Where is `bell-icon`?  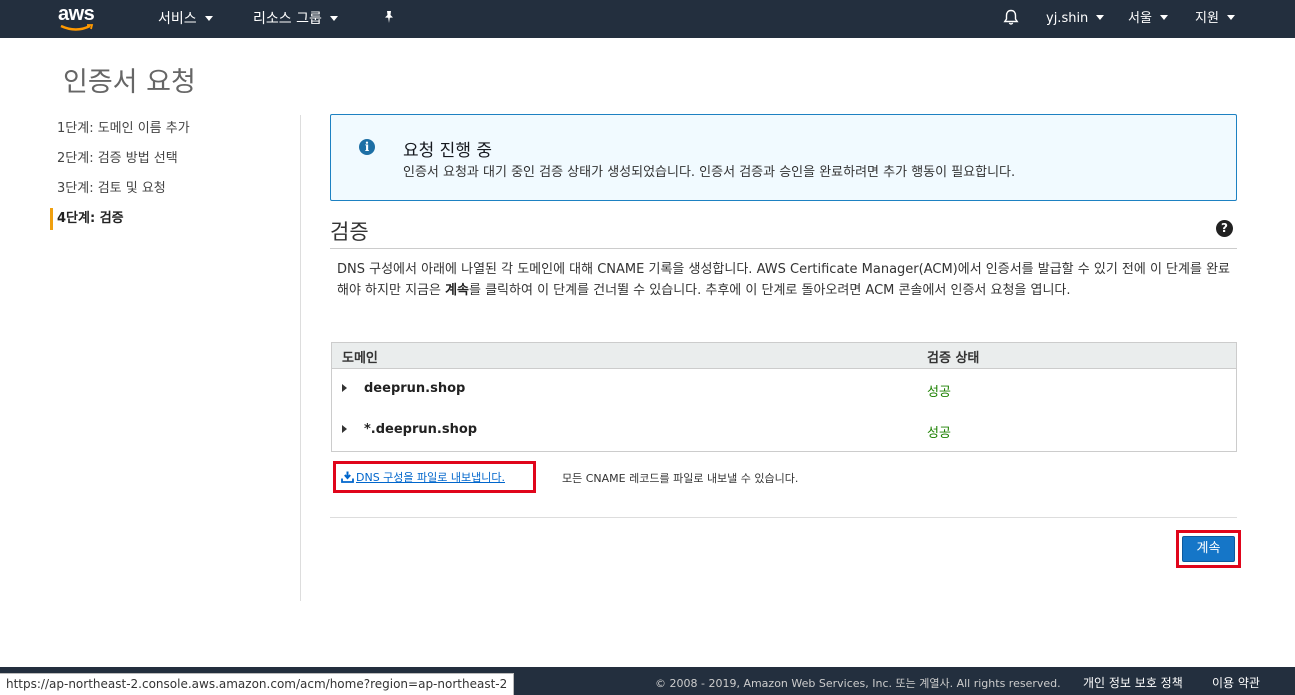
bell-icon is located at coordinates (1011, 17).